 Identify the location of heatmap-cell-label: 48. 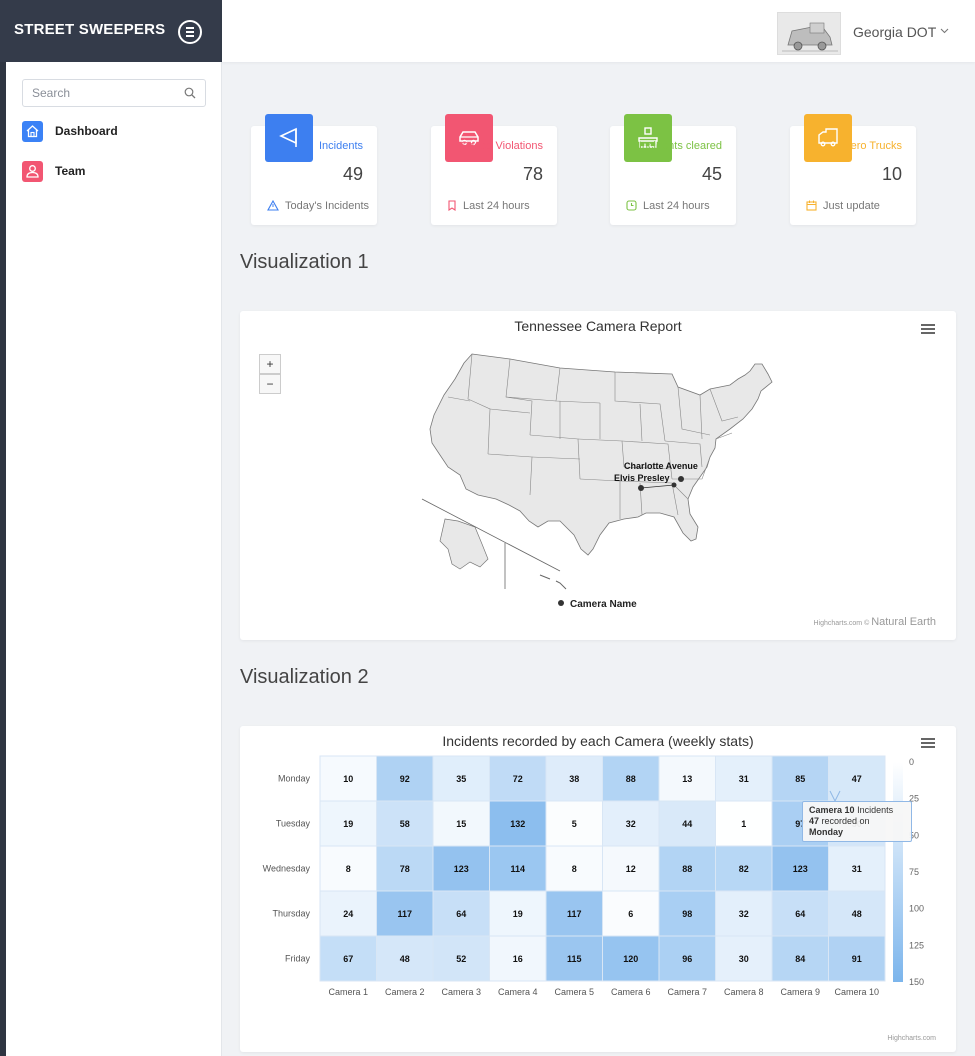
(857, 914).